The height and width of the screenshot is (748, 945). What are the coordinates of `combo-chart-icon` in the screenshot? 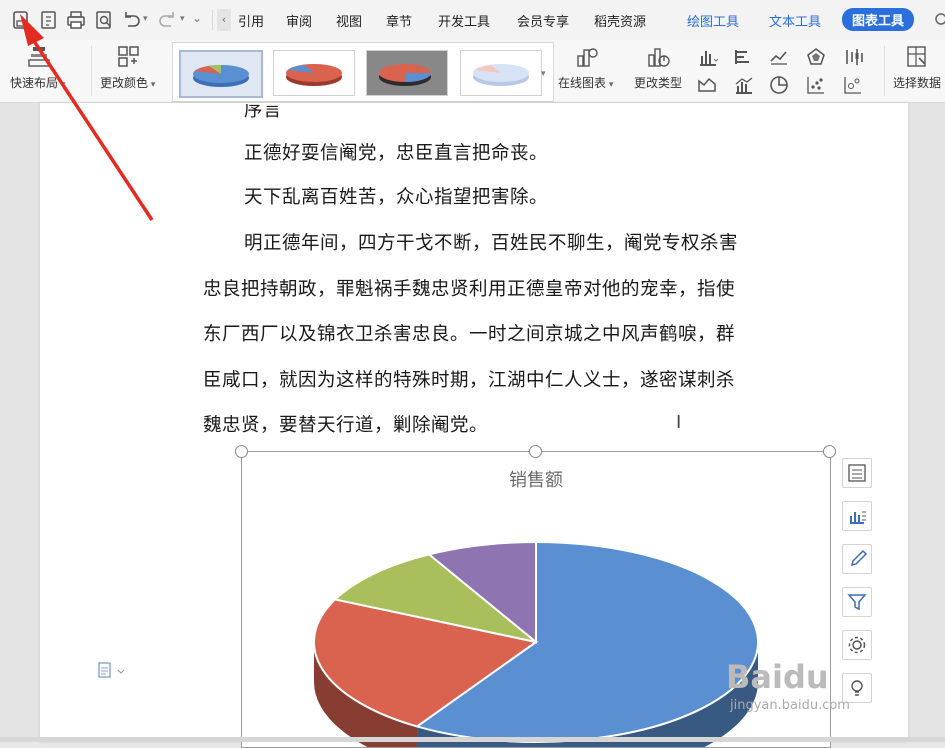 It's located at (744, 85).